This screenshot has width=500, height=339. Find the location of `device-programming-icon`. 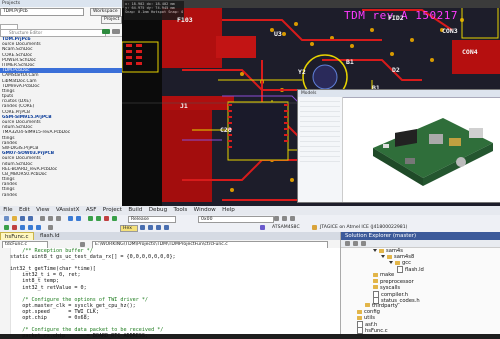

device-programming-icon is located at coordinates (262, 227).